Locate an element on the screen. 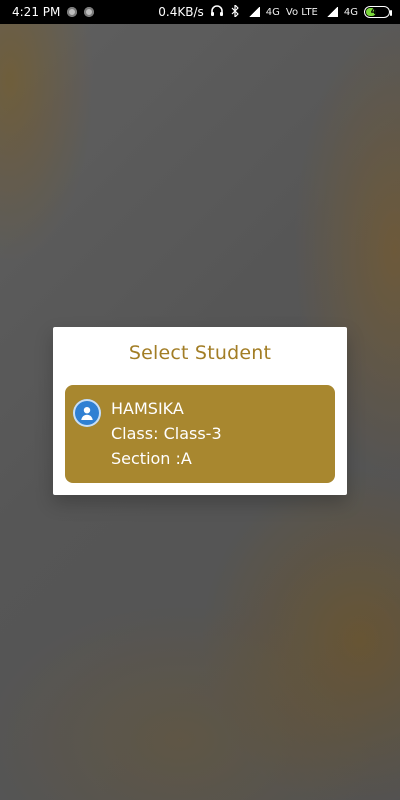 The height and width of the screenshot is (800, 400). battery-text: 44 is located at coordinates (377, 12).